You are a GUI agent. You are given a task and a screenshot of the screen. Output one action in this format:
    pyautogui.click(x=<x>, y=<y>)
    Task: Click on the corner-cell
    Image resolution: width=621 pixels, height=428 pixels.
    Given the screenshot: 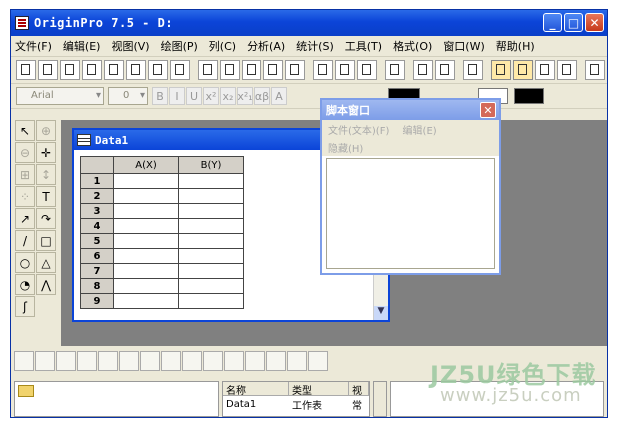 What is the action you would take?
    pyautogui.click(x=97, y=165)
    